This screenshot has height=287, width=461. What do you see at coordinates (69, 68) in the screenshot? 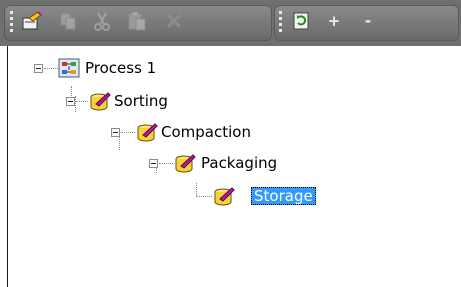
I see `process-icon` at bounding box center [69, 68].